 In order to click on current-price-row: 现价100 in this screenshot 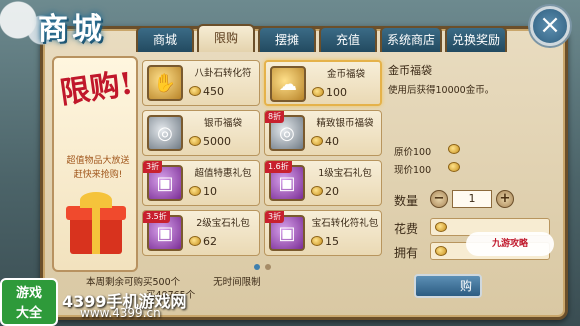, I will do `click(454, 169)`.